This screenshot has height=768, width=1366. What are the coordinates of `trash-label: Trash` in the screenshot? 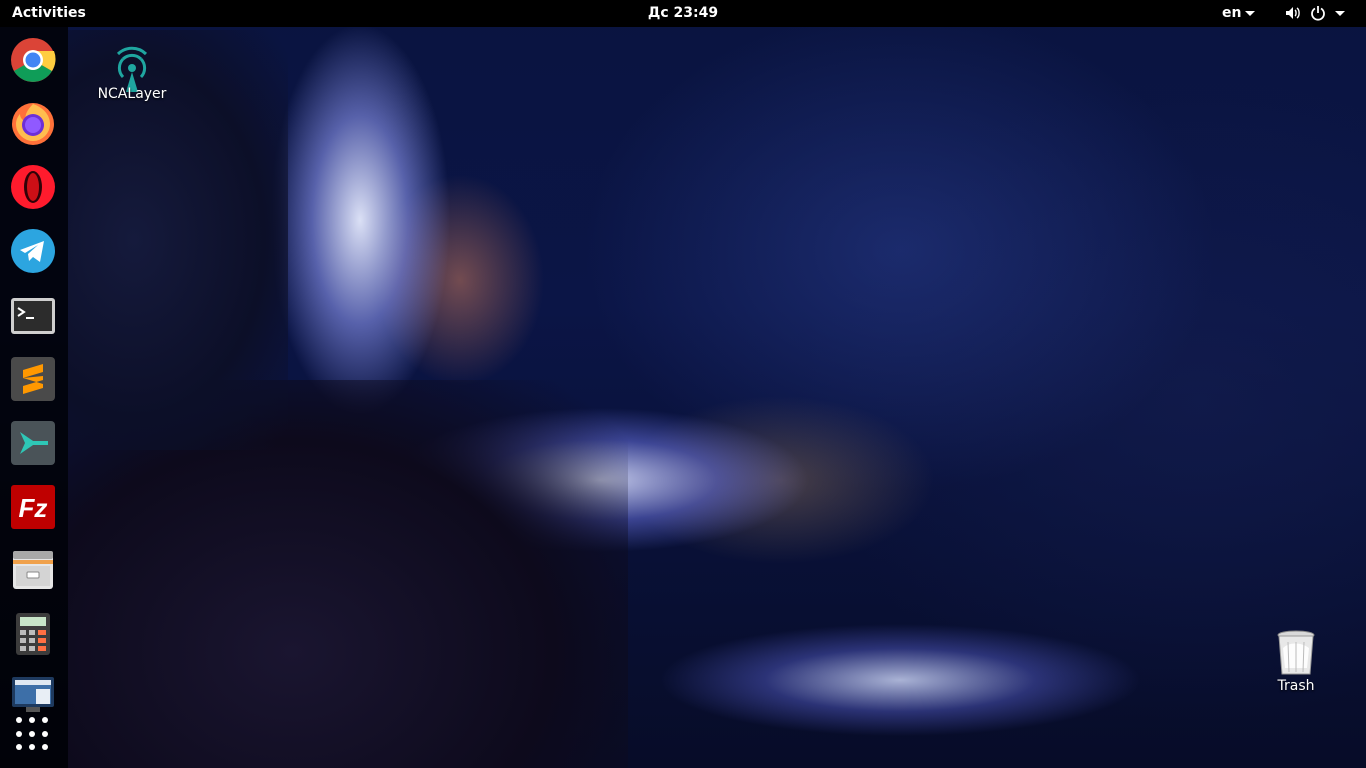 It's located at (1296, 686).